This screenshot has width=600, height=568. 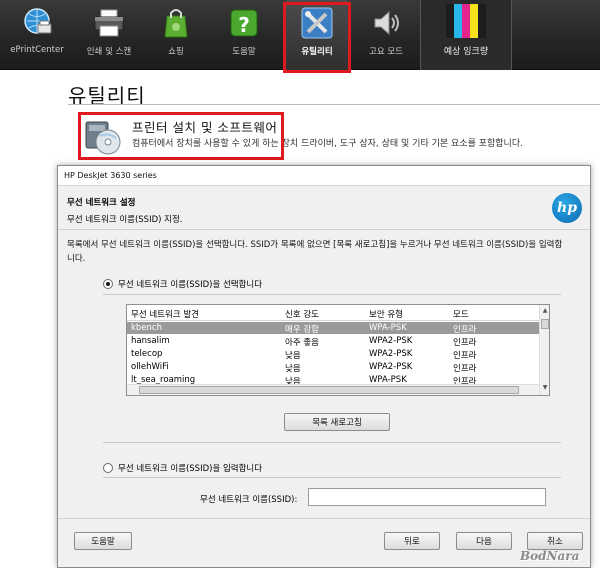 What do you see at coordinates (190, 285) in the screenshot?
I see `radio-select-ssid-label: 무선 네트워크 이름(SSID)을 선택합니다` at bounding box center [190, 285].